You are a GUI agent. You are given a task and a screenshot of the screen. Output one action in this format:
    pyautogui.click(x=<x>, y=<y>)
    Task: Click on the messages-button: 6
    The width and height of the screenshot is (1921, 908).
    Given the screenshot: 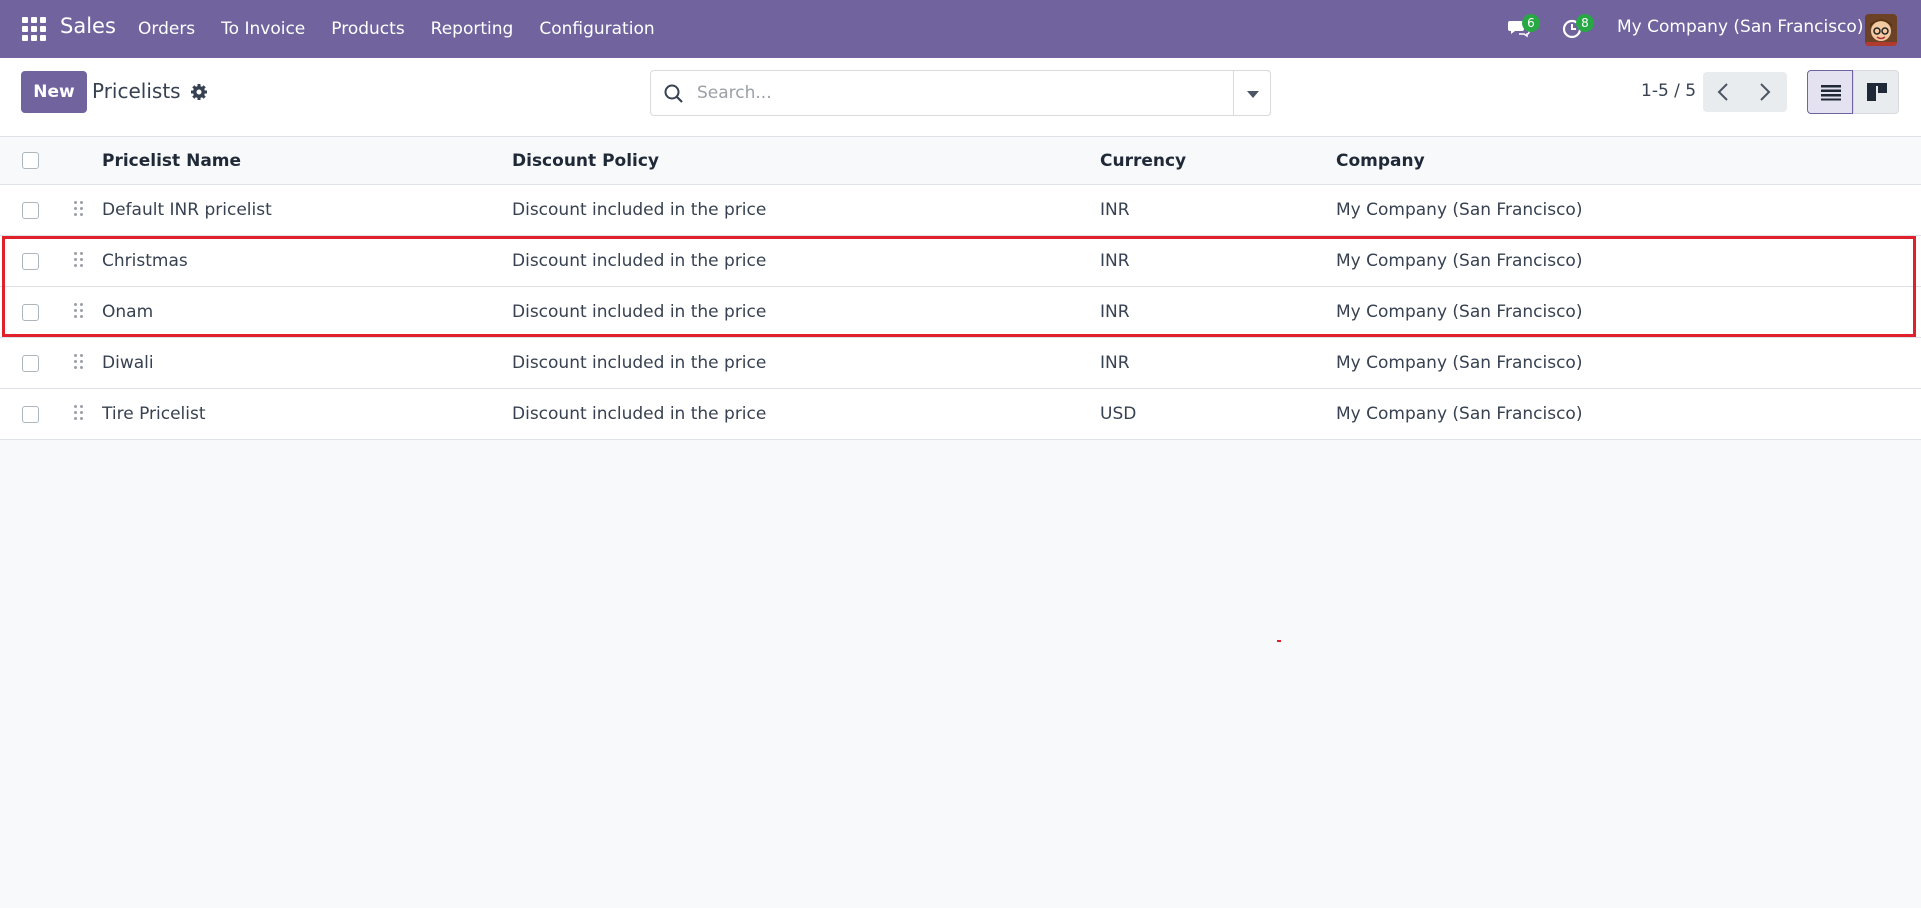 What is the action you would take?
    pyautogui.click(x=1522, y=29)
    